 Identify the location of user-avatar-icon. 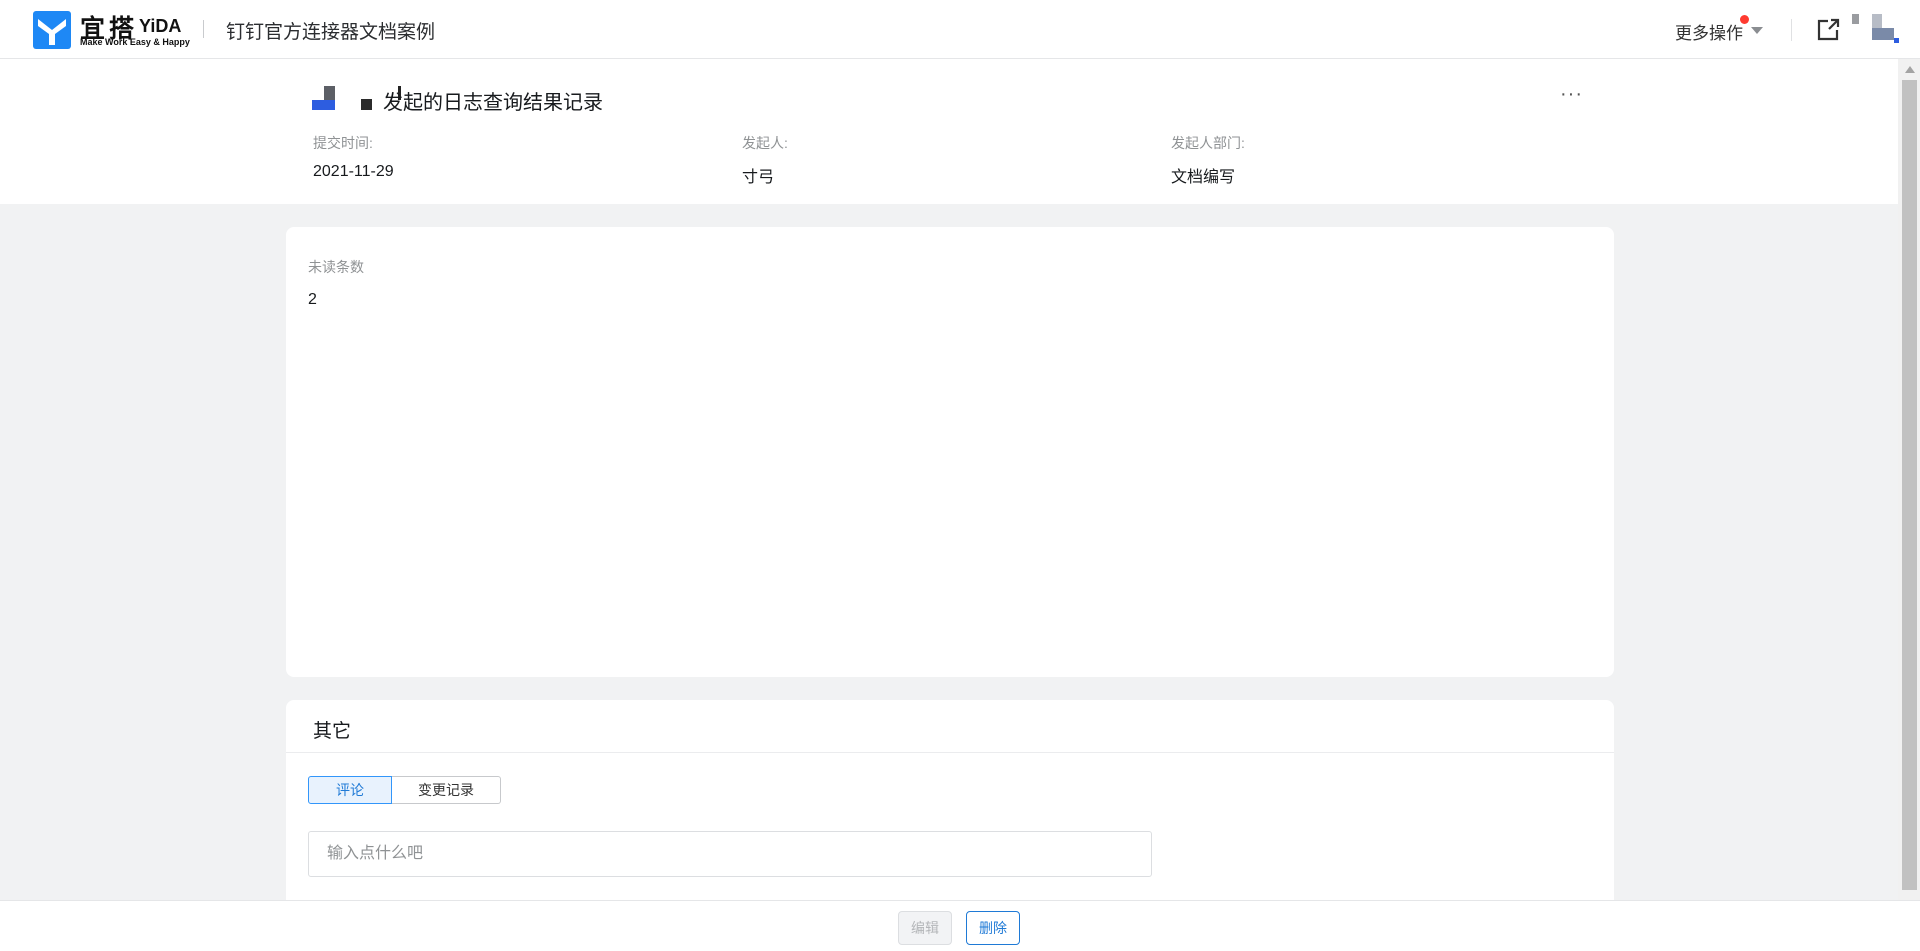
(1875, 29).